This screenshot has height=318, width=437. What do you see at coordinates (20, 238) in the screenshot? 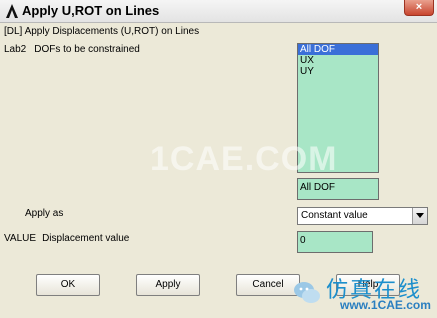
I see `value-key: VALUE` at bounding box center [20, 238].